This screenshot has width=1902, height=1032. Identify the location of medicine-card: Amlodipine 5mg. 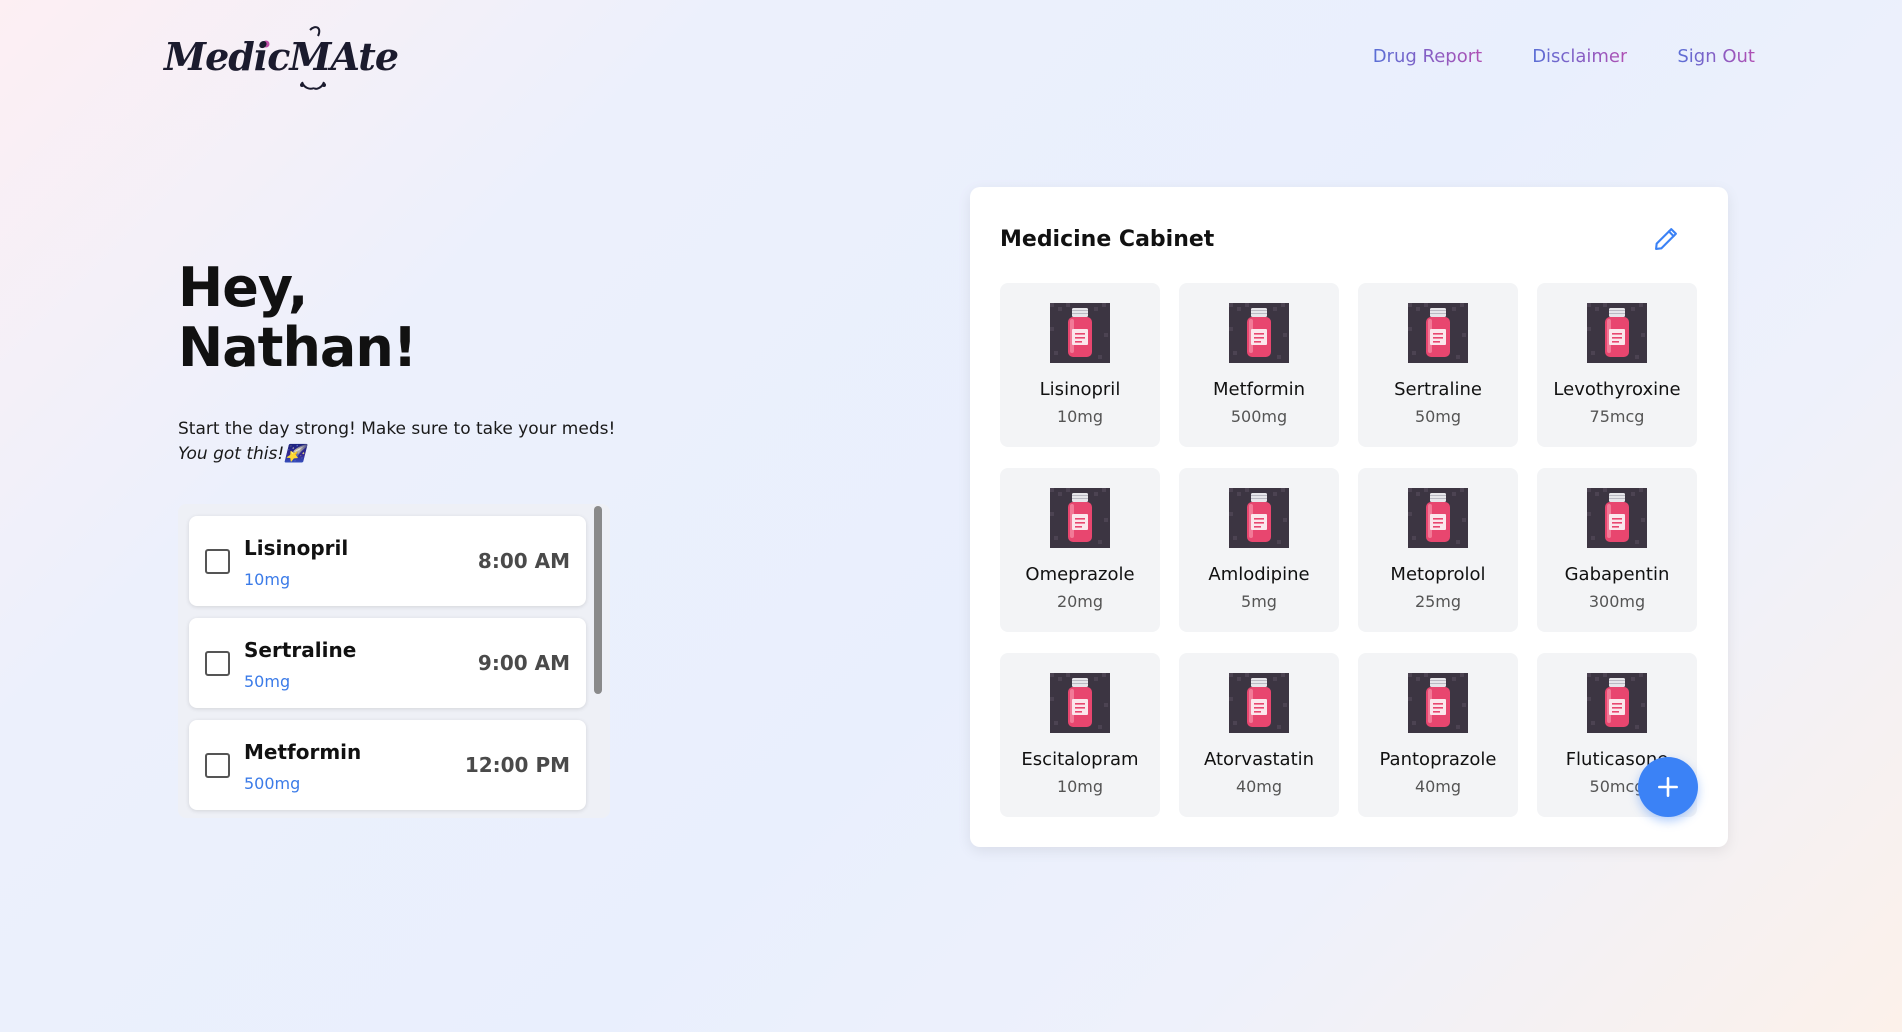
(1259, 550).